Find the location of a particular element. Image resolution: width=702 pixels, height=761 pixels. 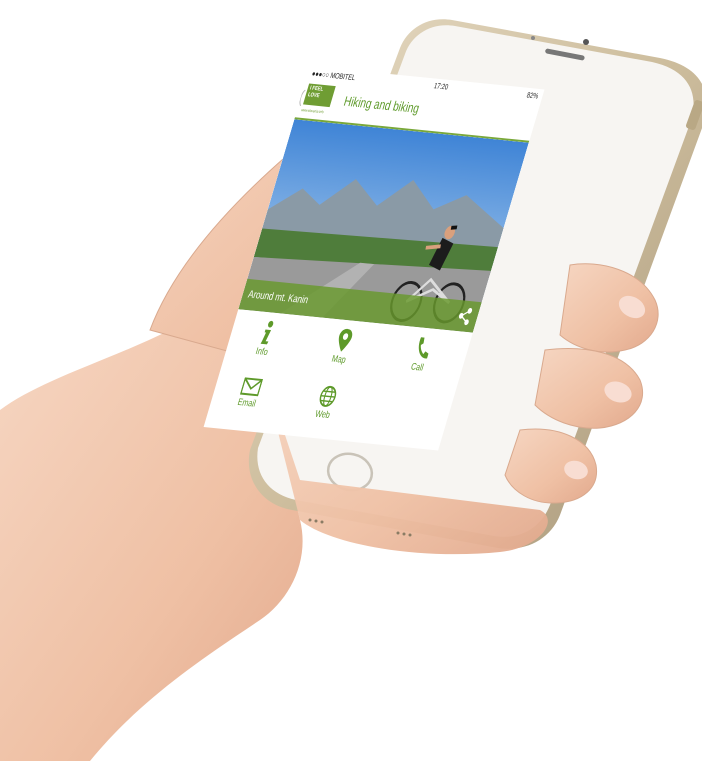

sensor-dot is located at coordinates (533, 38).